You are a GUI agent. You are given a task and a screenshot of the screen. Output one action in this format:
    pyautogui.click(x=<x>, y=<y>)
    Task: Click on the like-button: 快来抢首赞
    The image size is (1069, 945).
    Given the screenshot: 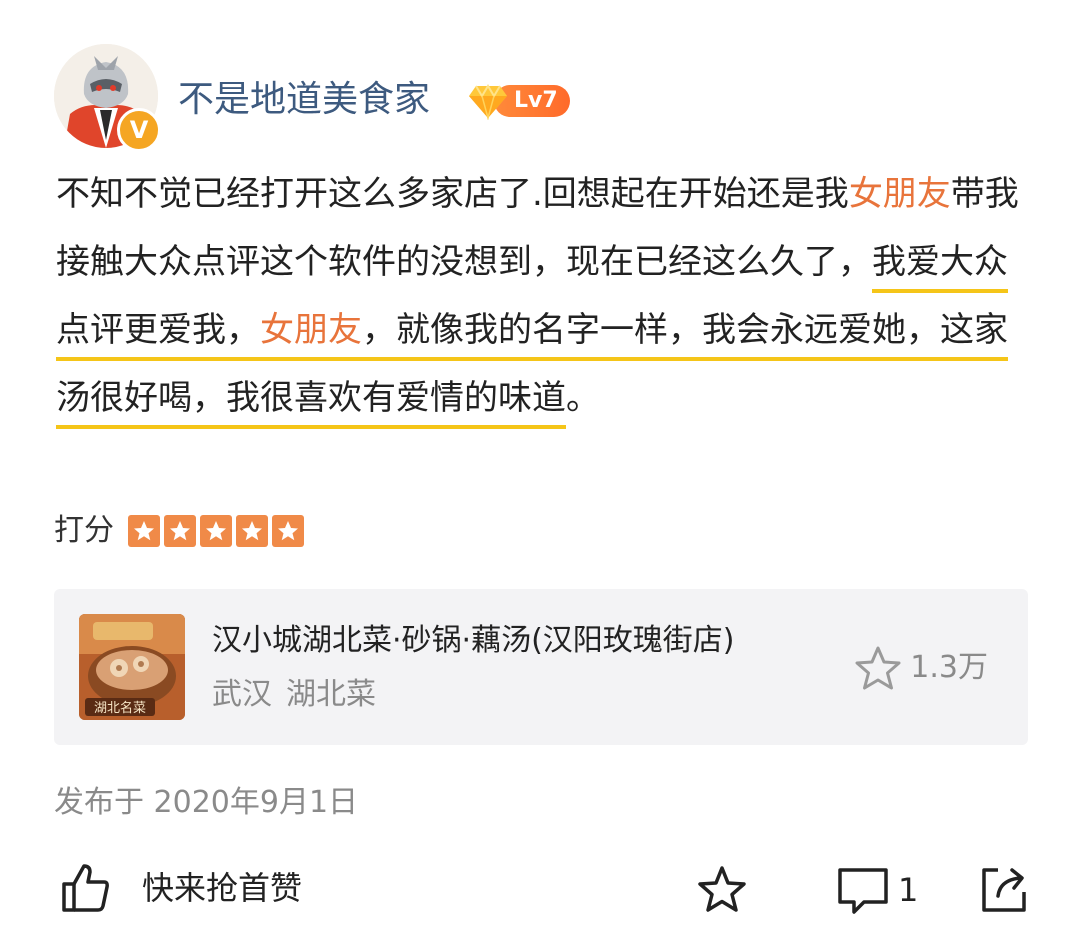 What is the action you would take?
    pyautogui.click(x=181, y=888)
    